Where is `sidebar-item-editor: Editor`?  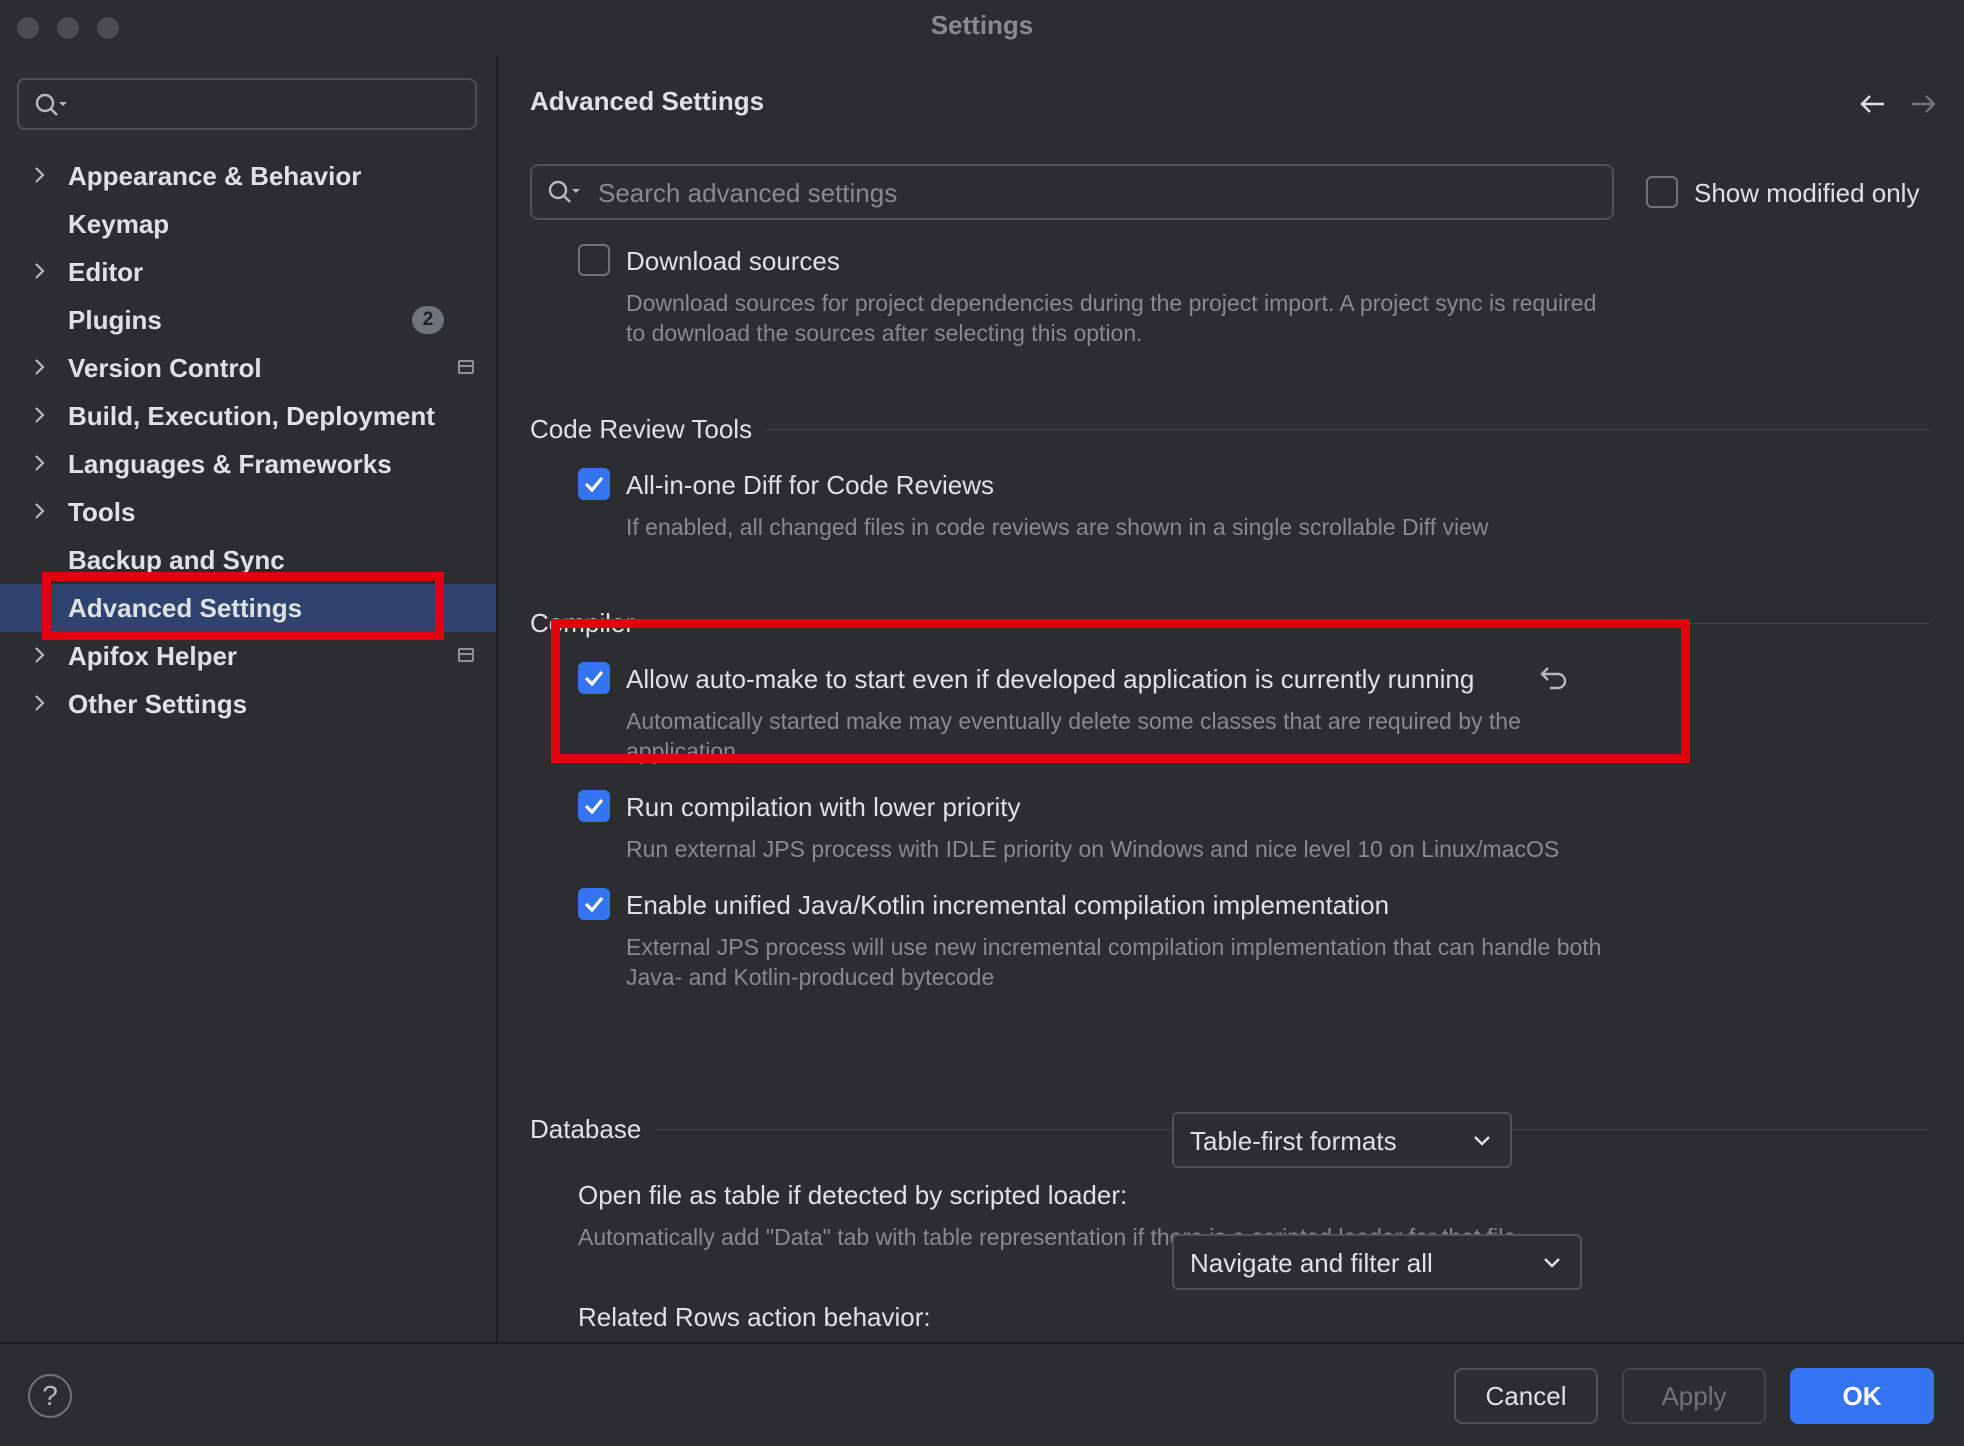 sidebar-item-editor: Editor is located at coordinates (248, 272).